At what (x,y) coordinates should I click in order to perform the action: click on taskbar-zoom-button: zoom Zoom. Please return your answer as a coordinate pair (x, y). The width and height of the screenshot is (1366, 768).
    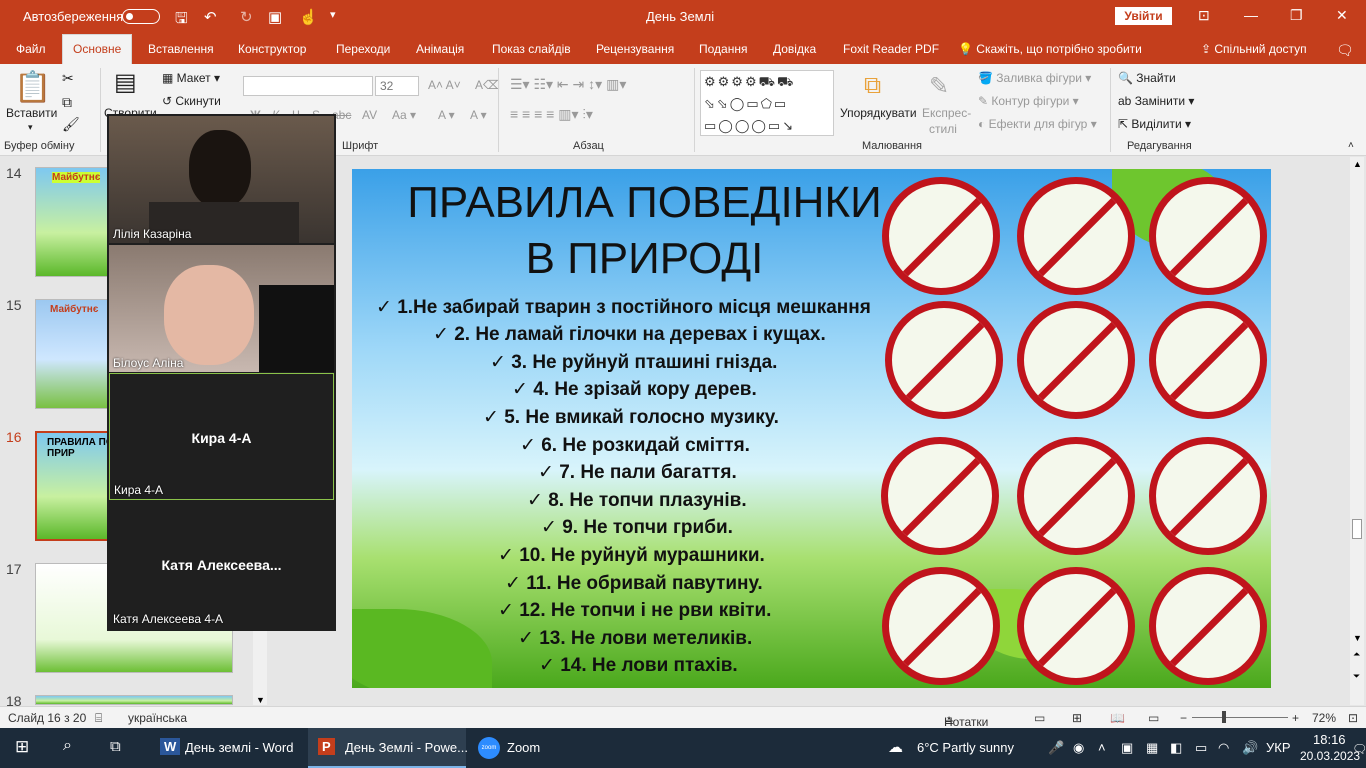
    Looking at the image, I should click on (527, 748).